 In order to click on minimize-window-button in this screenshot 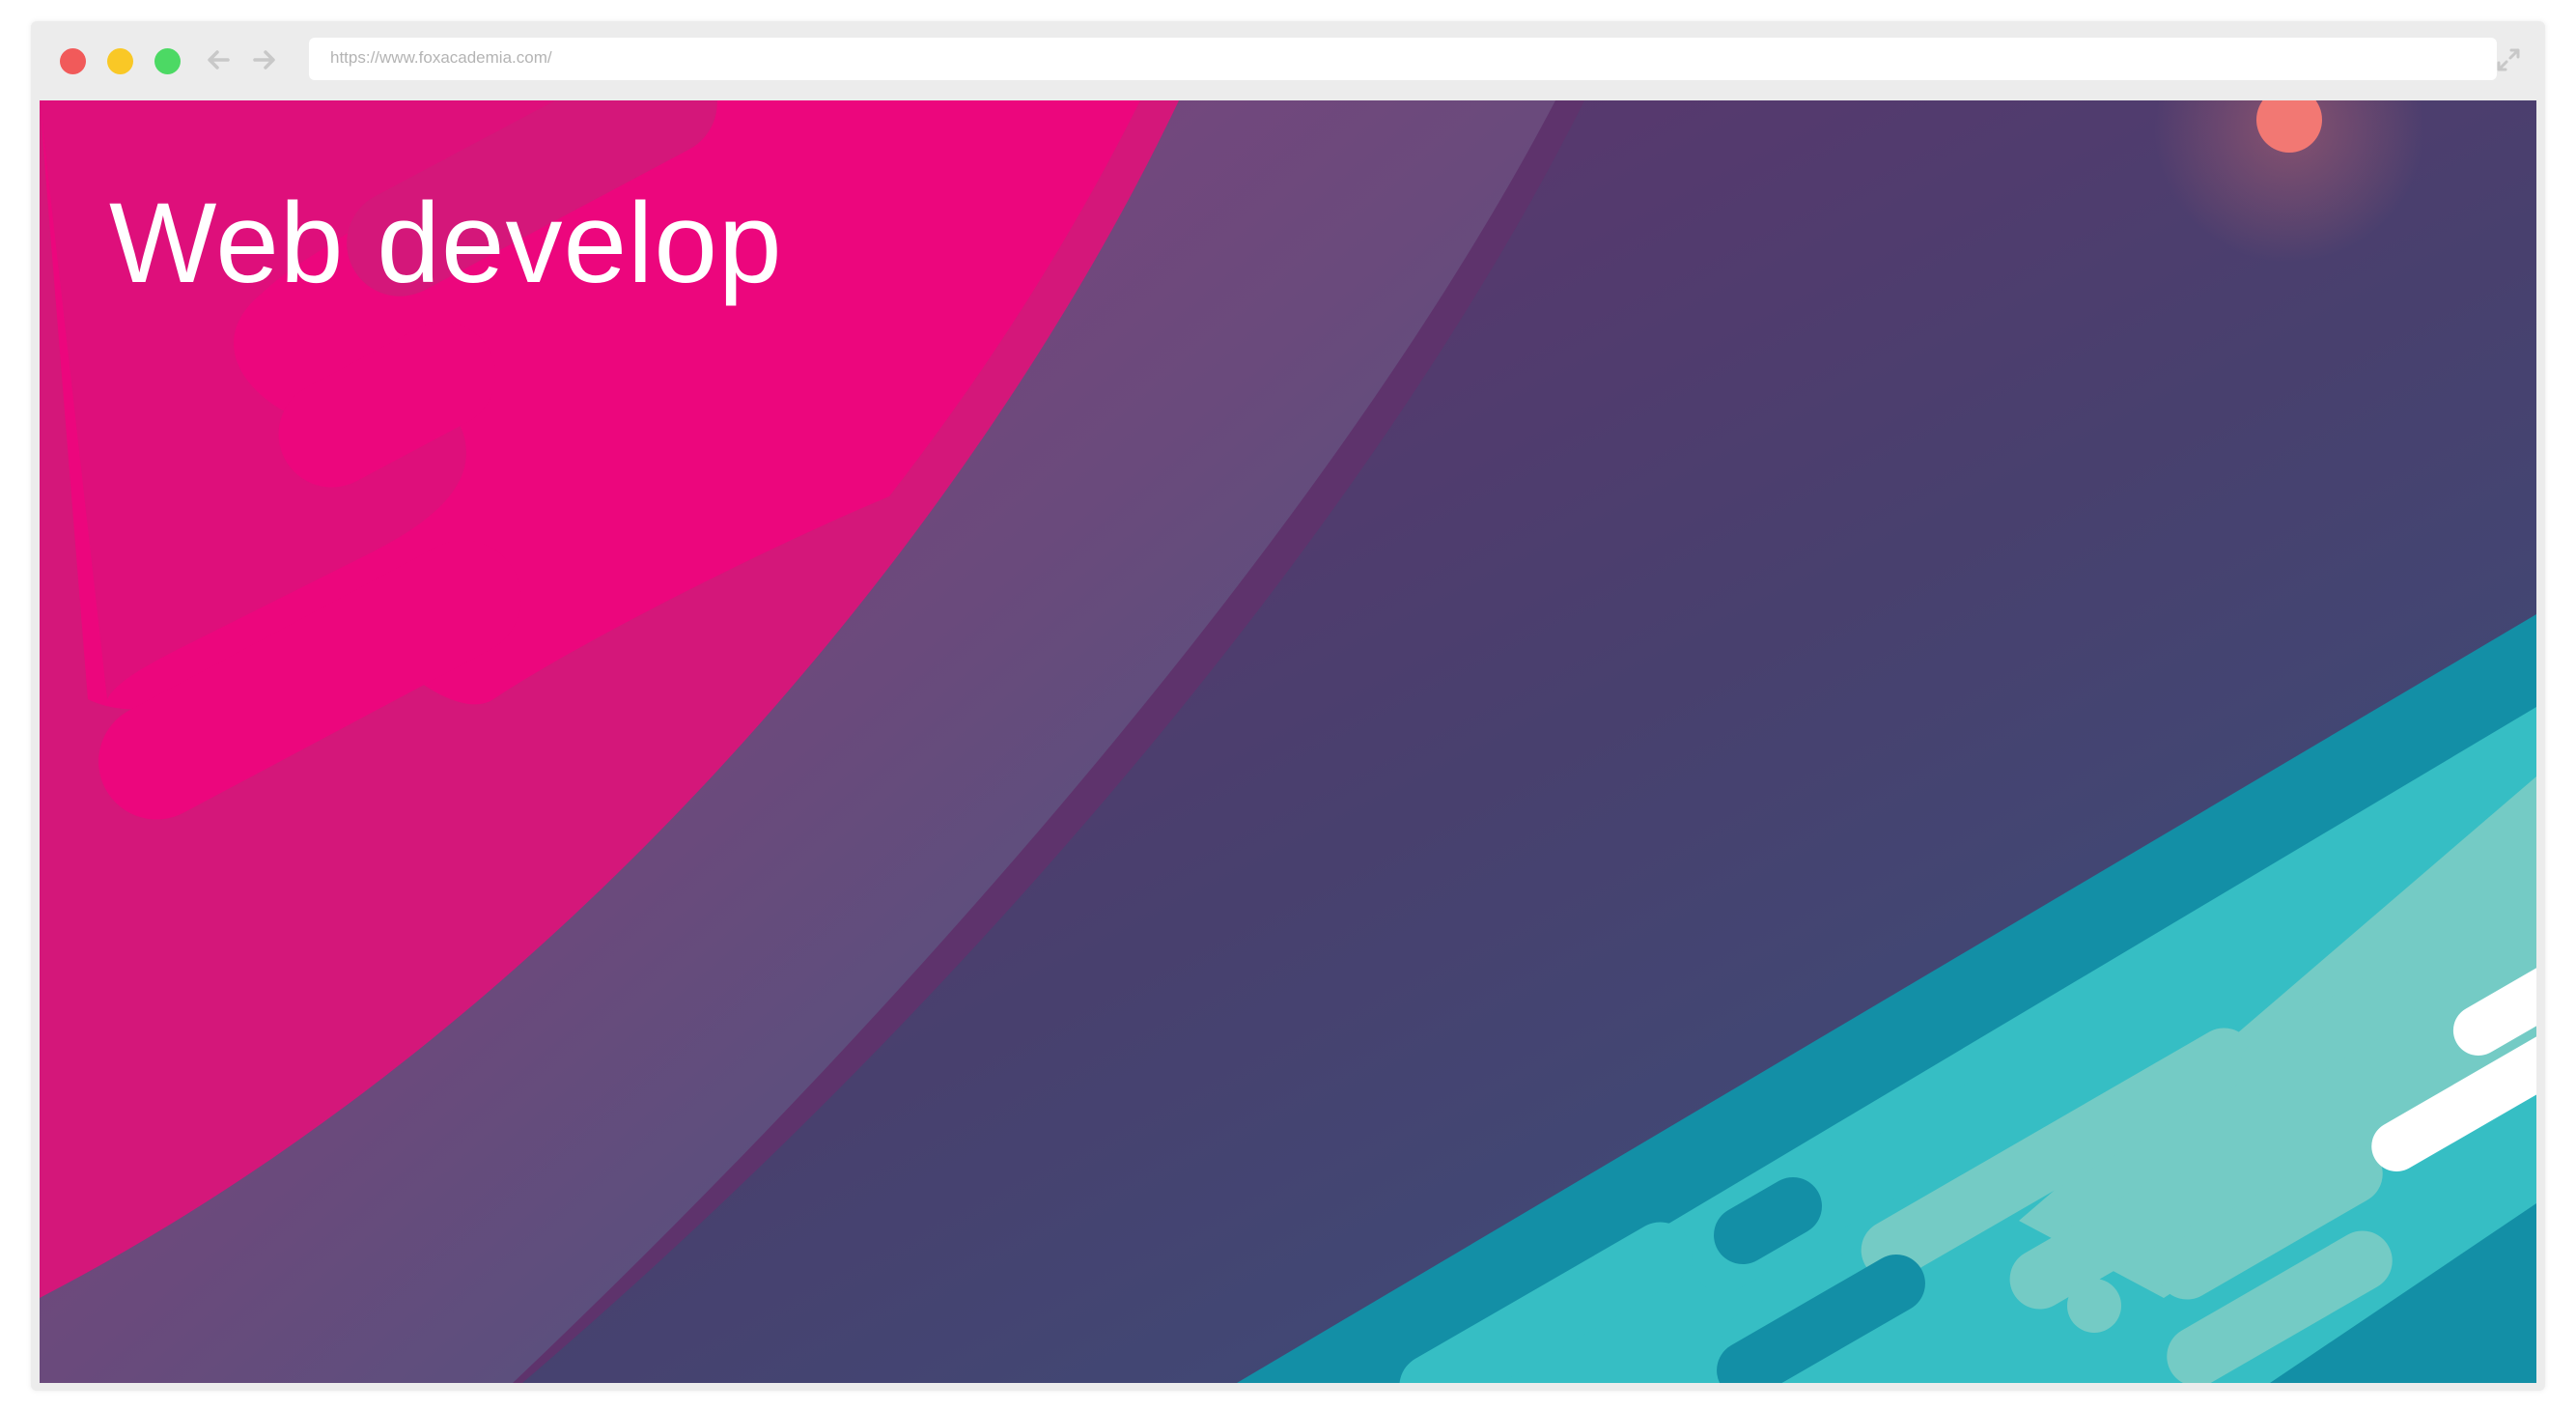, I will do `click(120, 61)`.